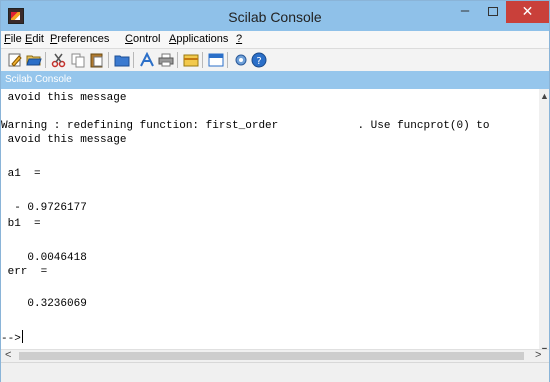 The height and width of the screenshot is (382, 550). I want to click on copy-icon, so click(78, 60).